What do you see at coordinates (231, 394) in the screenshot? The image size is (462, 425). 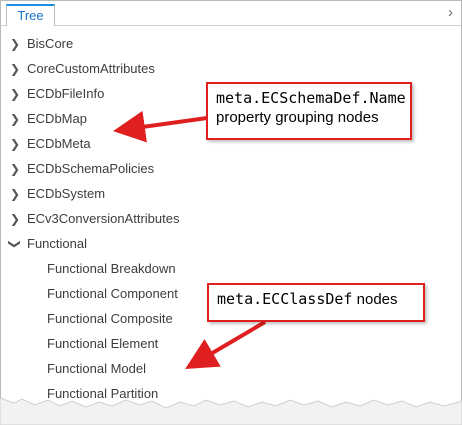 I see `tree-node-functional-partition: Functional Partition` at bounding box center [231, 394].